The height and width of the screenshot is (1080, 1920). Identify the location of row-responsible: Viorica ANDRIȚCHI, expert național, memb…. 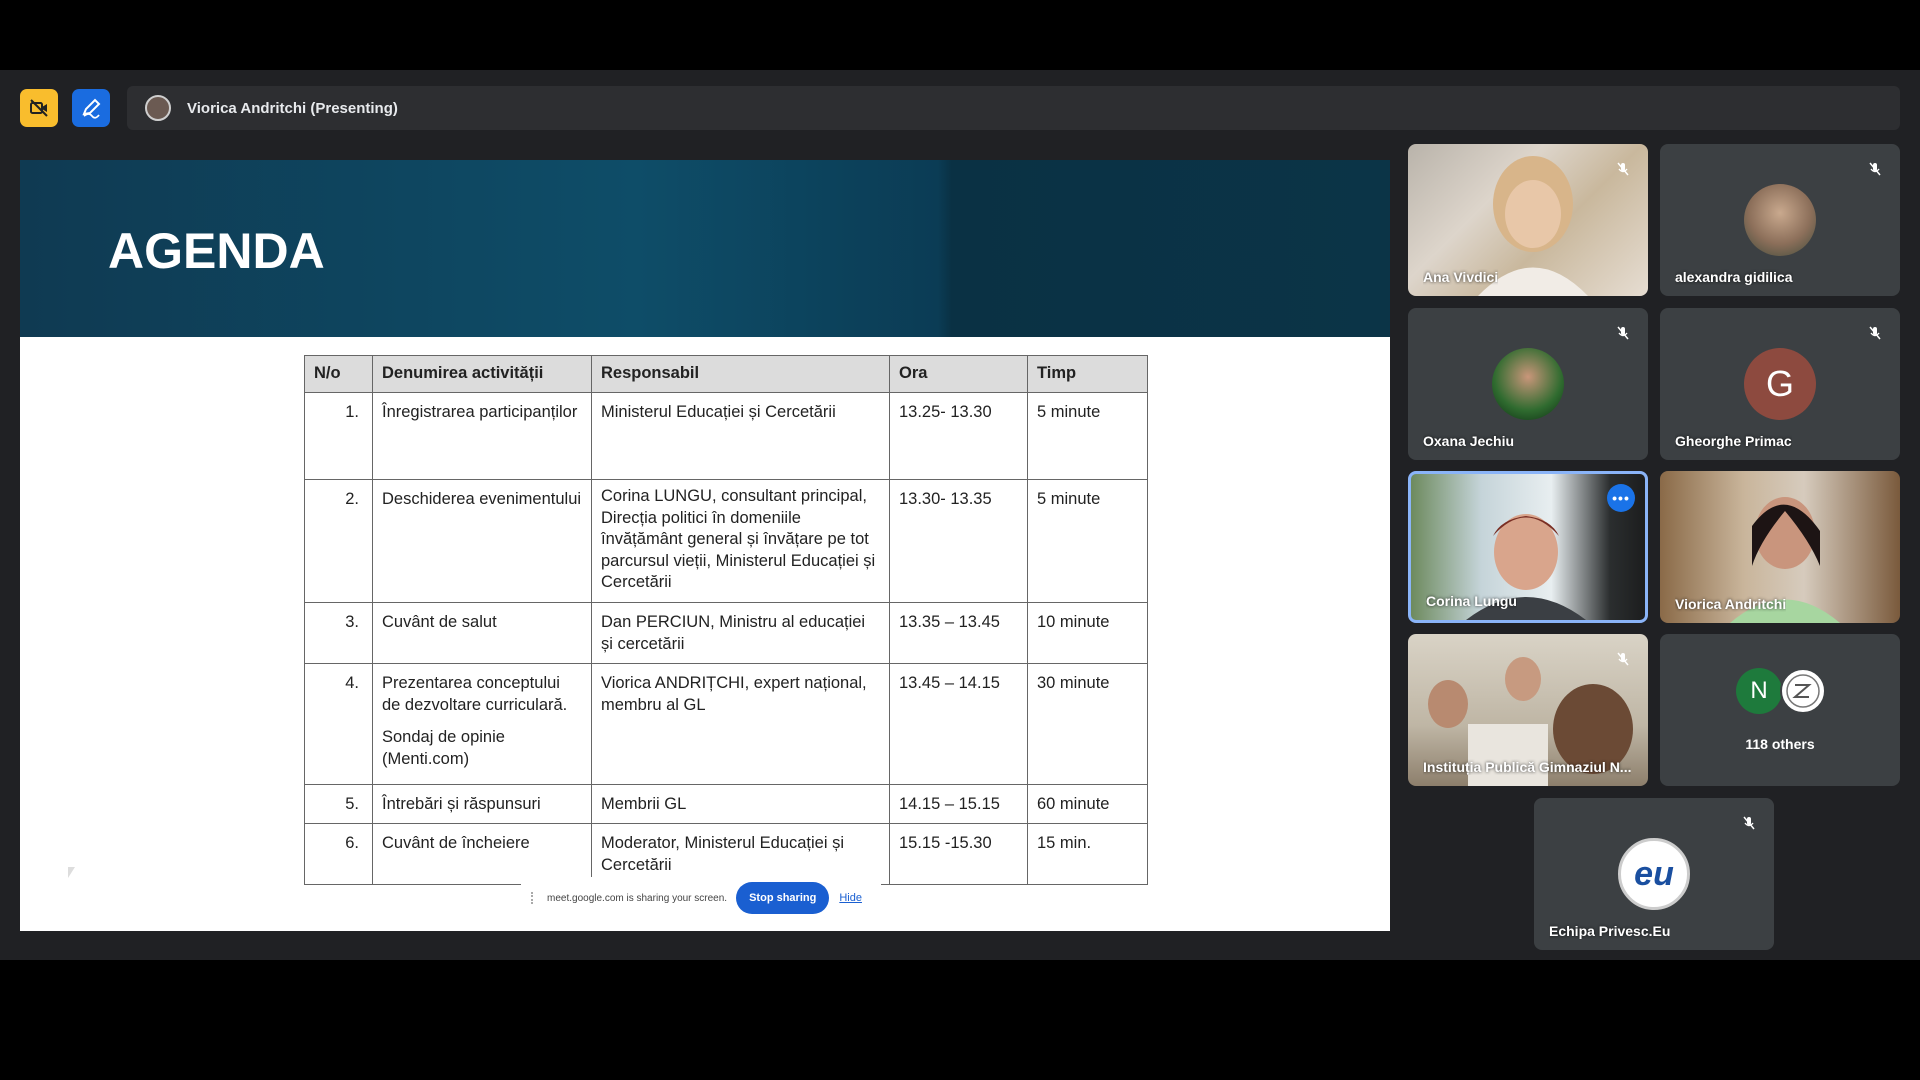
(740, 723).